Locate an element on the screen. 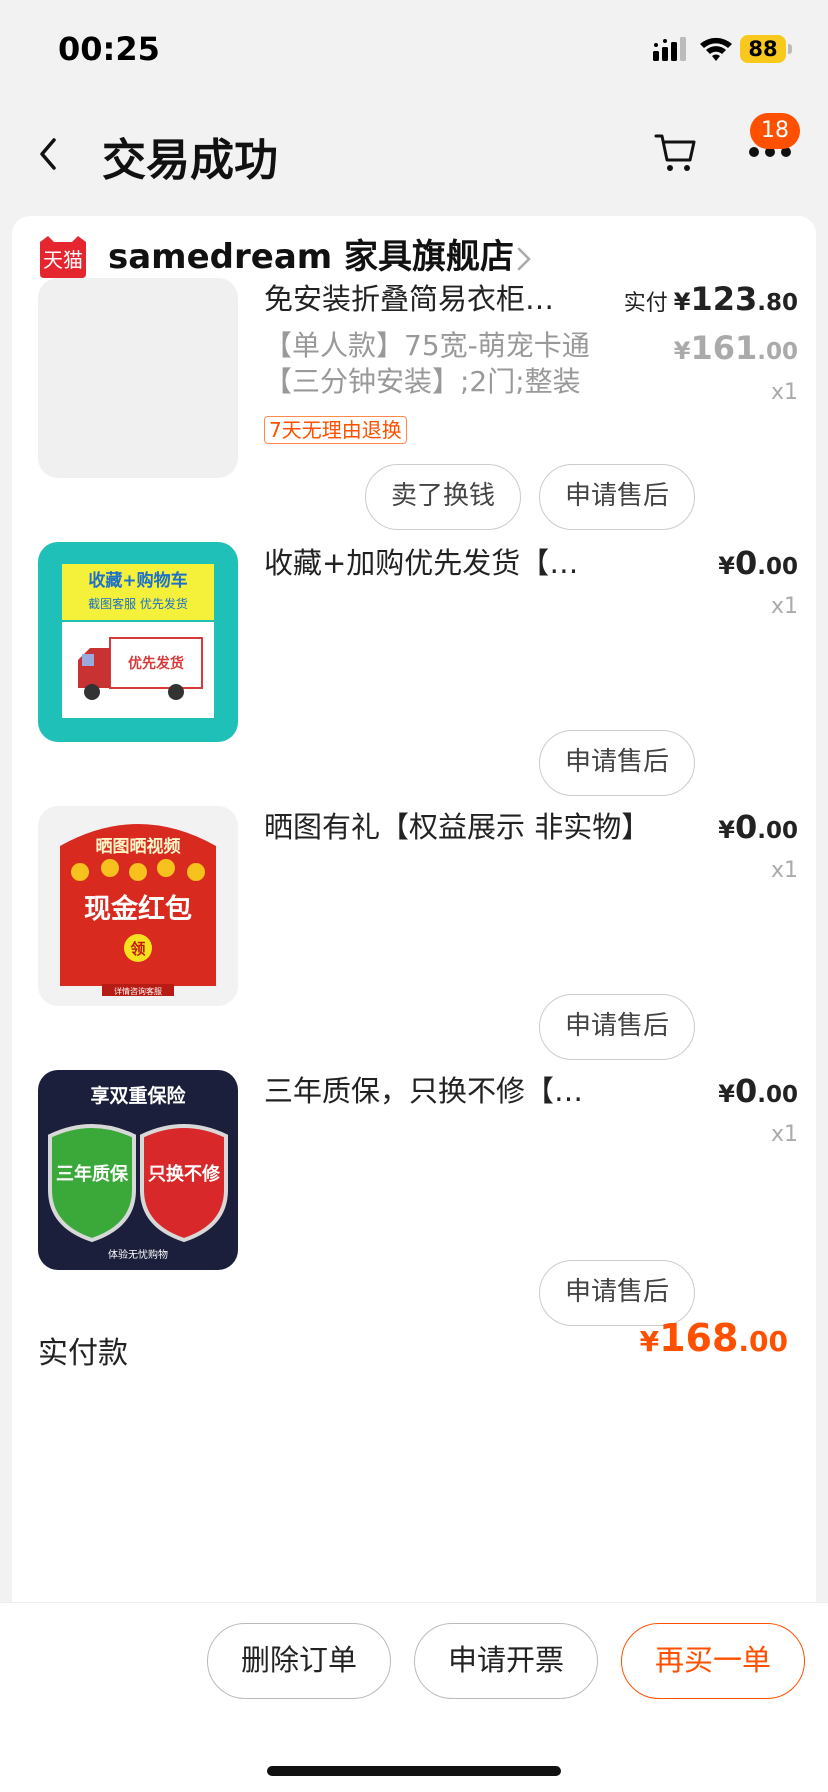 Image resolution: width=828 pixels, height=1792 pixels. home-indicator is located at coordinates (414, 1771).